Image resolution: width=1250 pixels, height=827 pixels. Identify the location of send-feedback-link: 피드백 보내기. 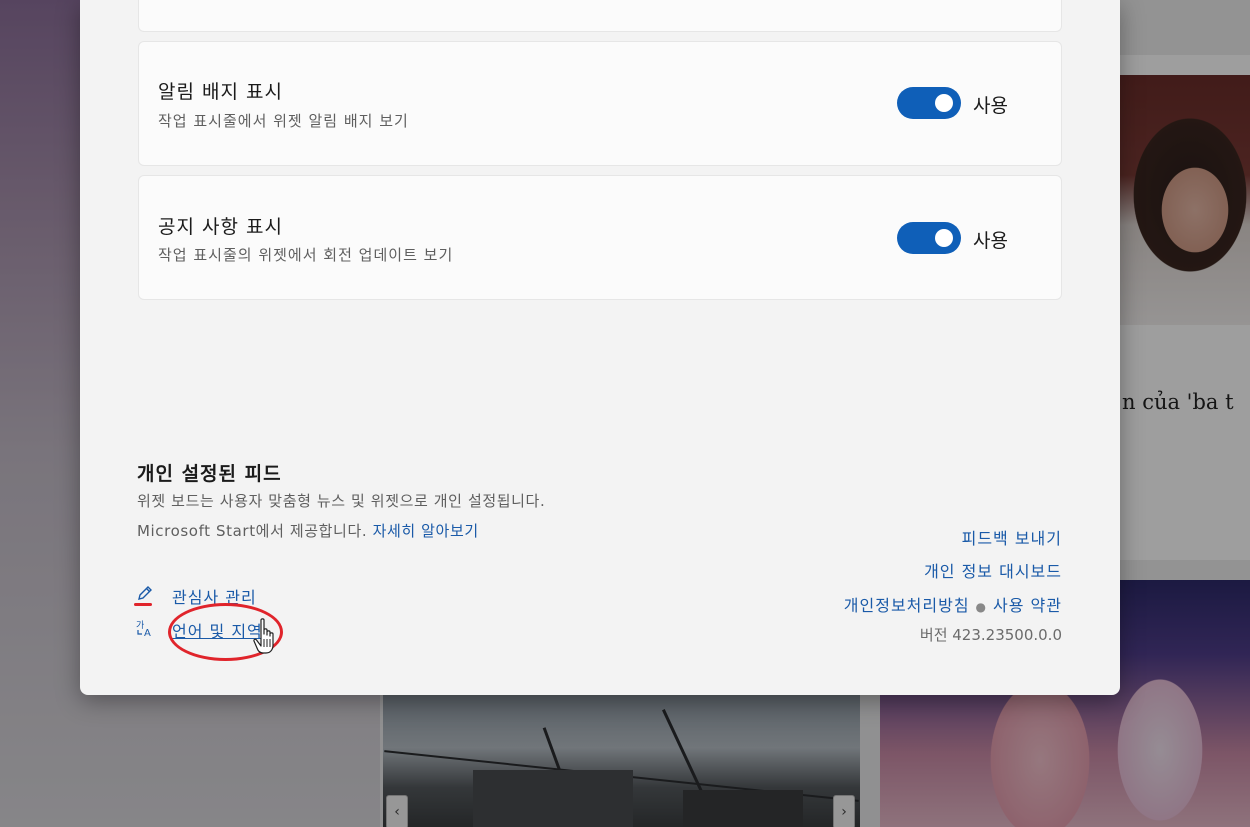
(1012, 537).